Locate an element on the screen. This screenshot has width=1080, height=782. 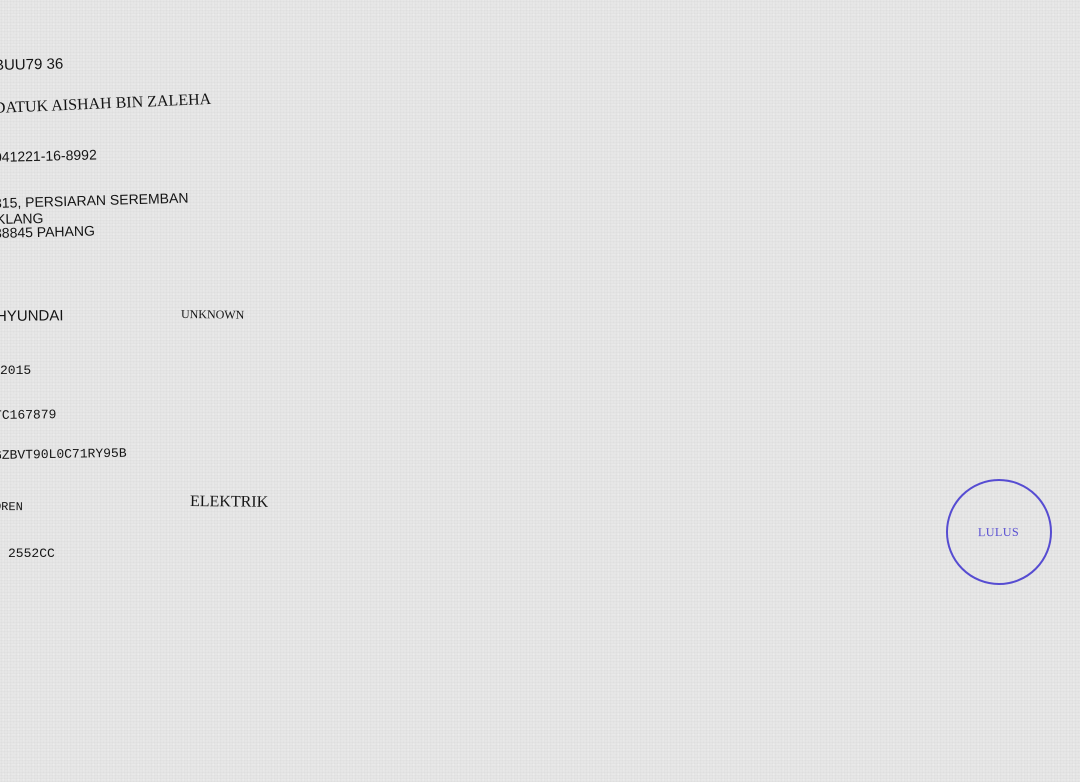
approval-stamp: LULUS is located at coordinates (999, 532).